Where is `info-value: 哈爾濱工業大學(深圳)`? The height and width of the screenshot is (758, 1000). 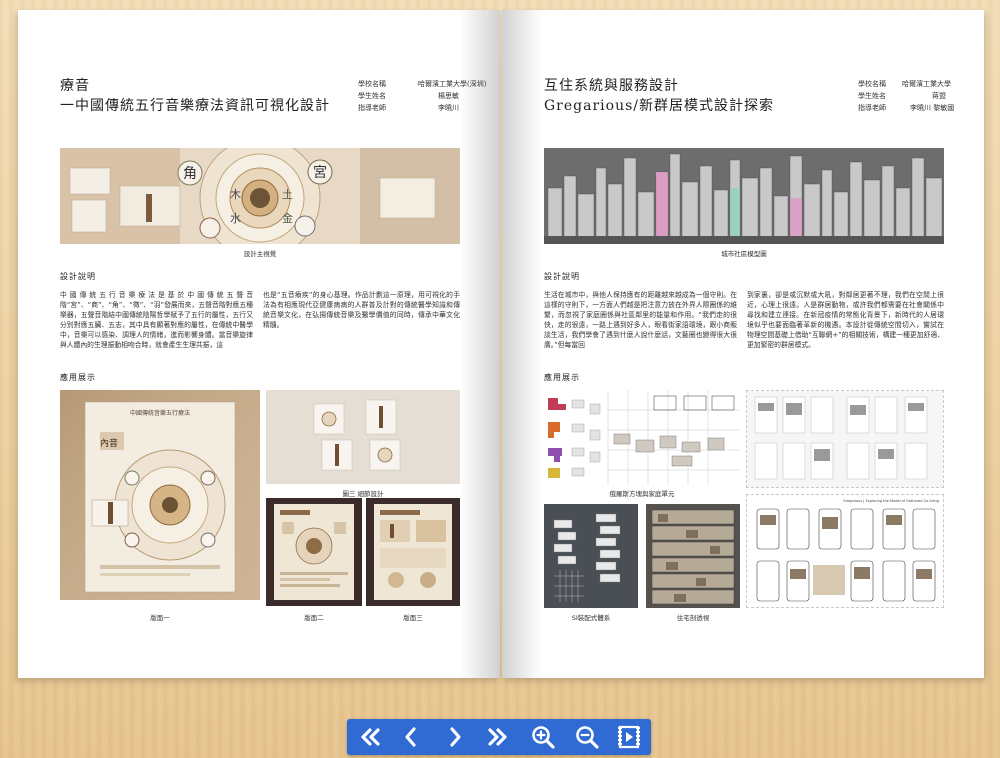
info-value: 哈爾濱工業大學(深圳) is located at coordinates (452, 84).